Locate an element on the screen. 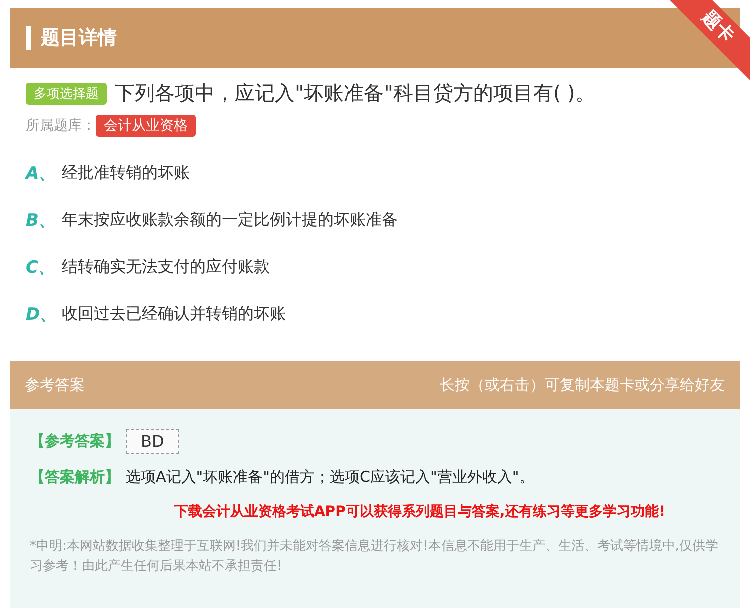 The width and height of the screenshot is (750, 608). option-text: 收回过去已经确认并转销的坏账 is located at coordinates (174, 314).